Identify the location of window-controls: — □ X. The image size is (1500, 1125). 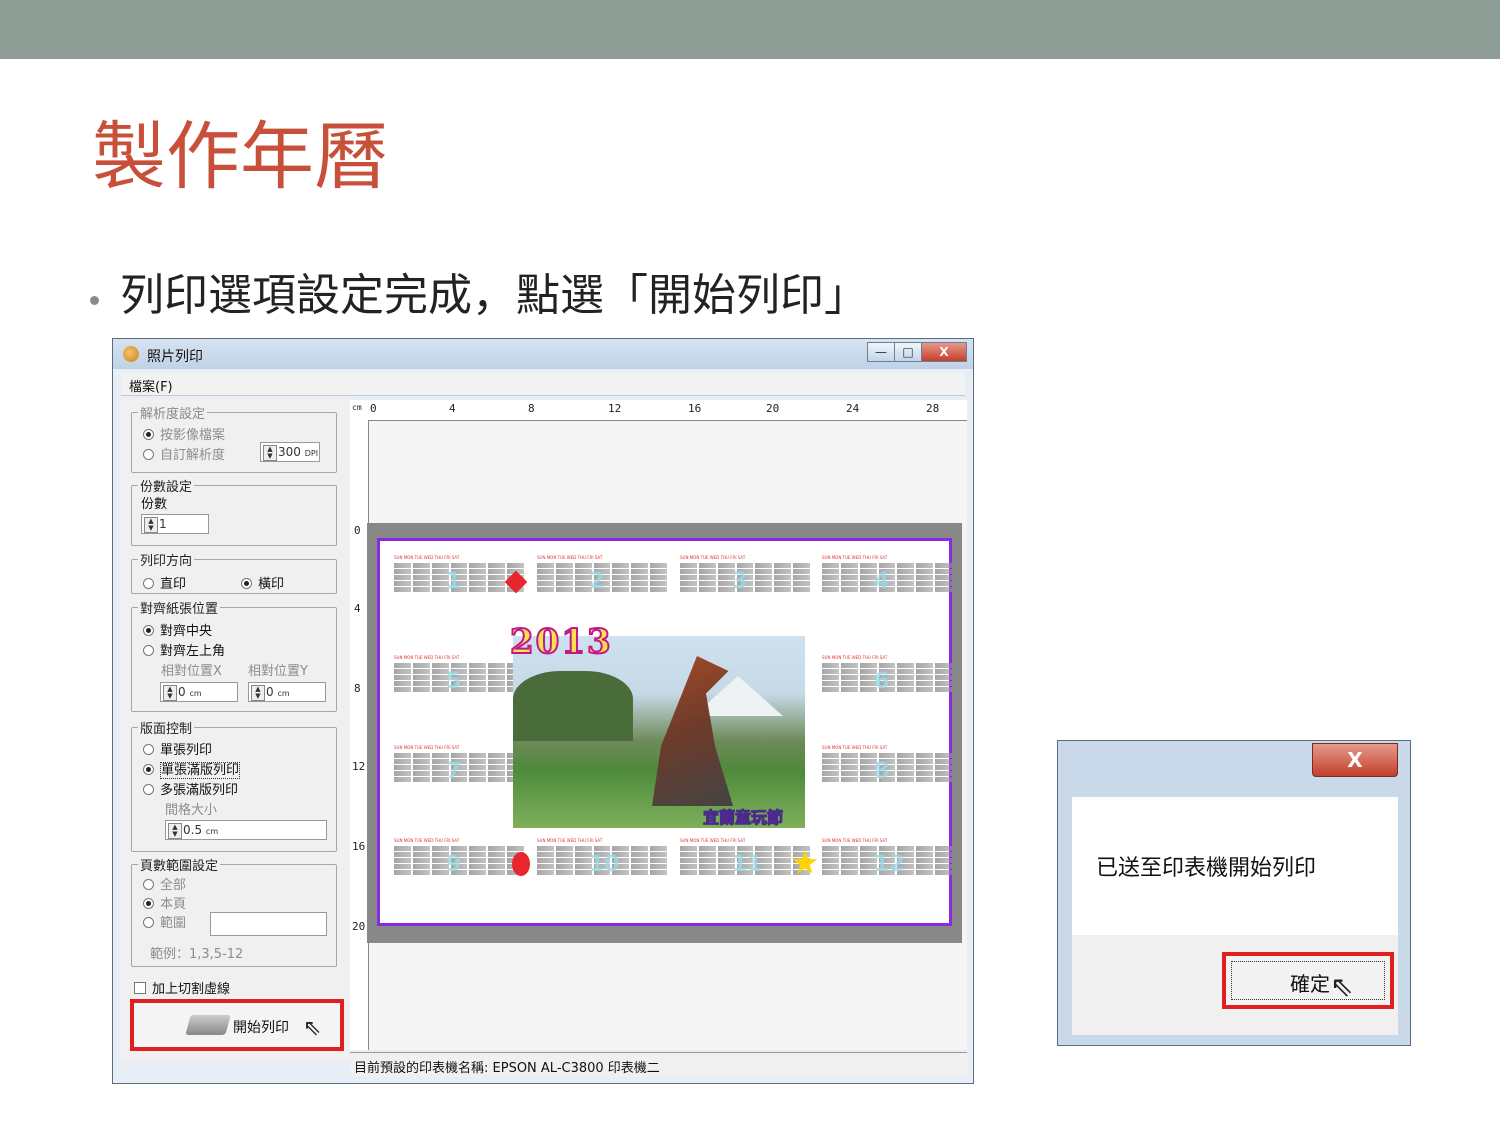
(917, 352).